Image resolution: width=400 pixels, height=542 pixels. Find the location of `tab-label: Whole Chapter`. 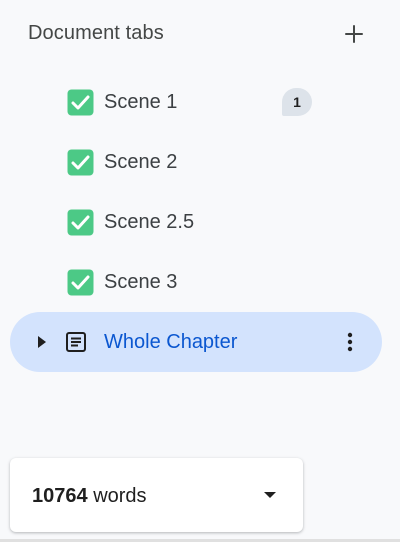

tab-label: Whole Chapter is located at coordinates (171, 342).